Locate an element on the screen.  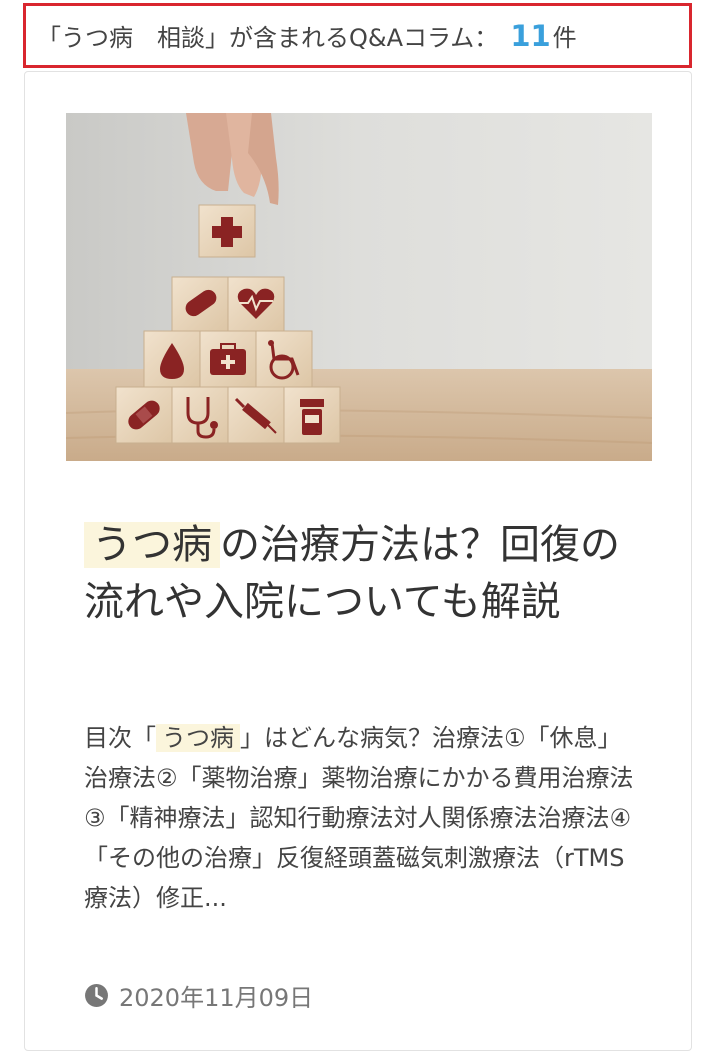
title-keyword-highlight: うつ病 is located at coordinates (152, 545).